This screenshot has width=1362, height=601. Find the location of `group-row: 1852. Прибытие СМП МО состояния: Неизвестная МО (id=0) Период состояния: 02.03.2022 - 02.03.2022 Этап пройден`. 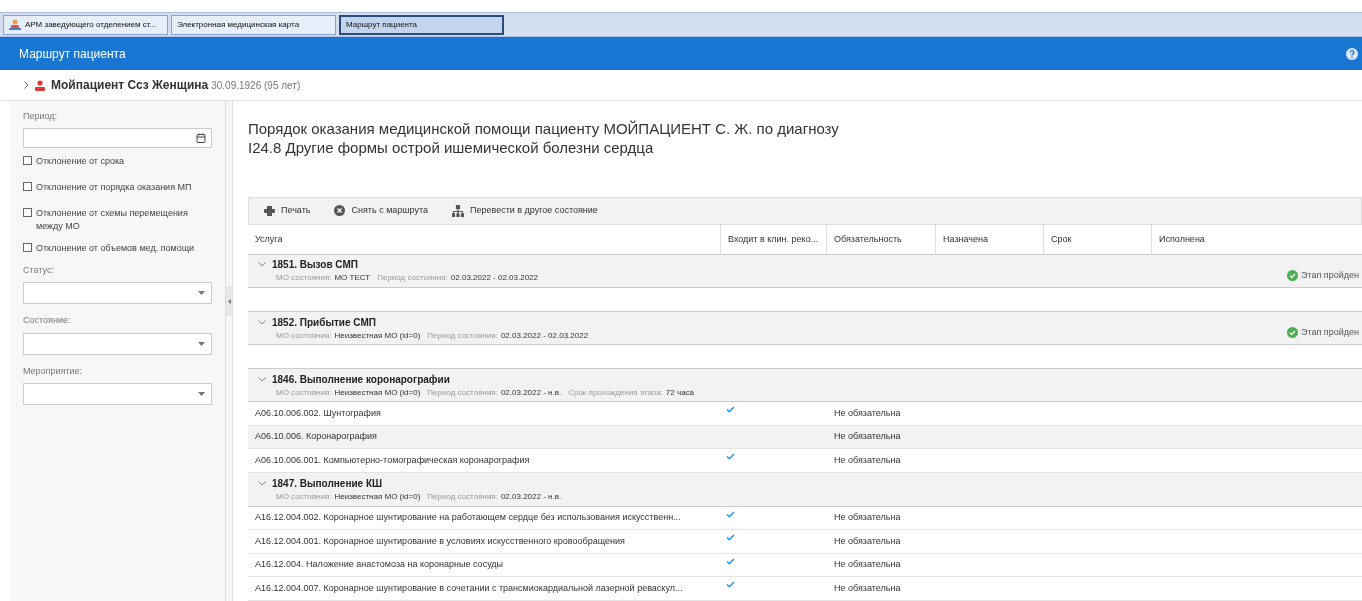

group-row: 1852. Прибытие СМП МО состояния: Неизвестная МО (id=0) Период состояния: 02.03.2022 - 02.03.2022 Этап пройден is located at coordinates (805, 328).